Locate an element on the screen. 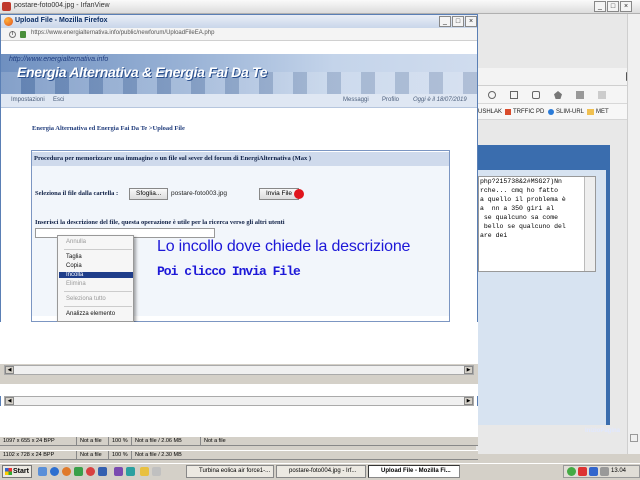  menu-item-analizza: Analizza elemento is located at coordinates (90, 314).